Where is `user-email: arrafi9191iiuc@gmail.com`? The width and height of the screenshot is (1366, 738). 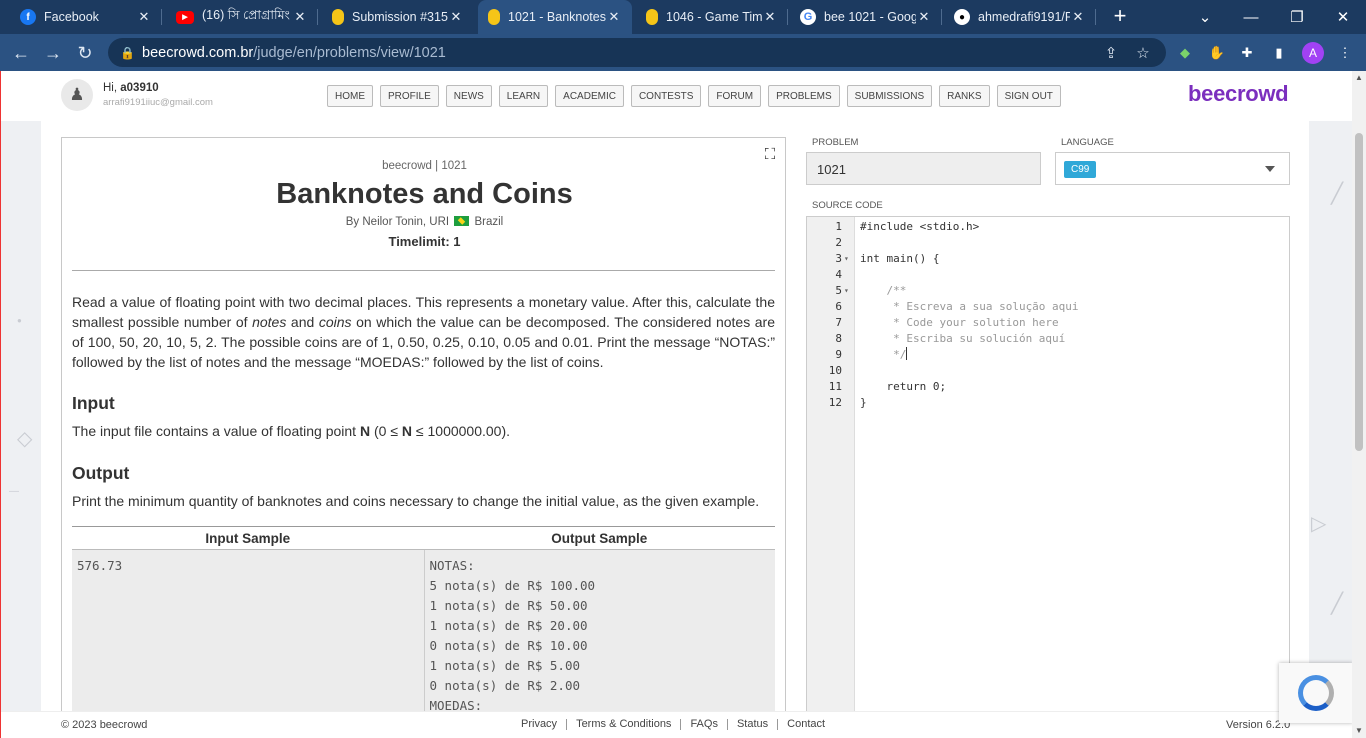 user-email: arrafi9191iiuc@gmail.com is located at coordinates (158, 102).